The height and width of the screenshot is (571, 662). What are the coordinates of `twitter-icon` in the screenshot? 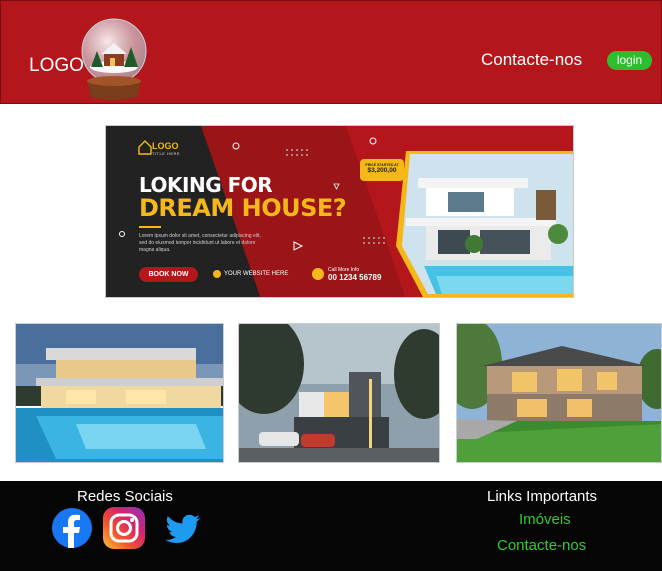 It's located at (182, 528).